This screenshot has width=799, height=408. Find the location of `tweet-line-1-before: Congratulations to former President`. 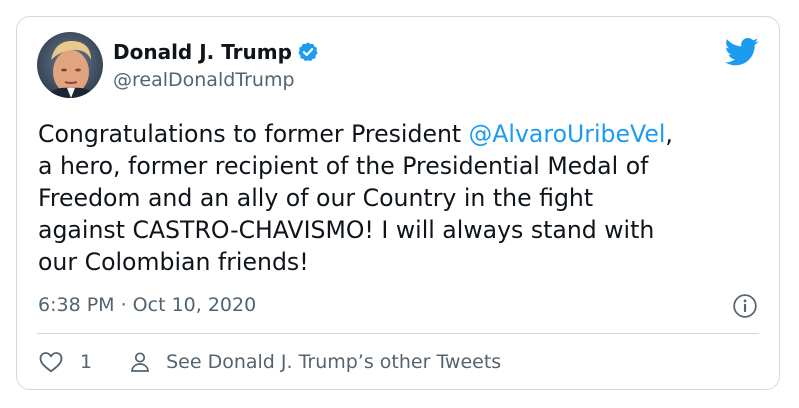

tweet-line-1-before: Congratulations to former President is located at coordinates (253, 134).